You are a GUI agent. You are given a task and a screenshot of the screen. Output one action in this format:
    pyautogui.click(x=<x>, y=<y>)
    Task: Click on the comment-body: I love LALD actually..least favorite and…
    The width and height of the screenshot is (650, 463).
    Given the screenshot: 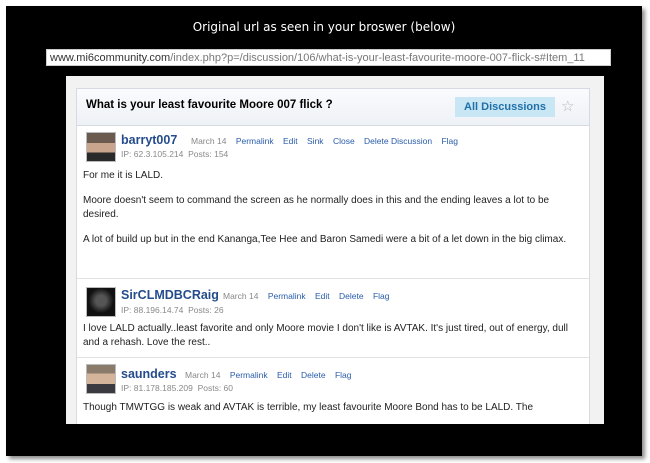 What is the action you would take?
    pyautogui.click(x=332, y=341)
    